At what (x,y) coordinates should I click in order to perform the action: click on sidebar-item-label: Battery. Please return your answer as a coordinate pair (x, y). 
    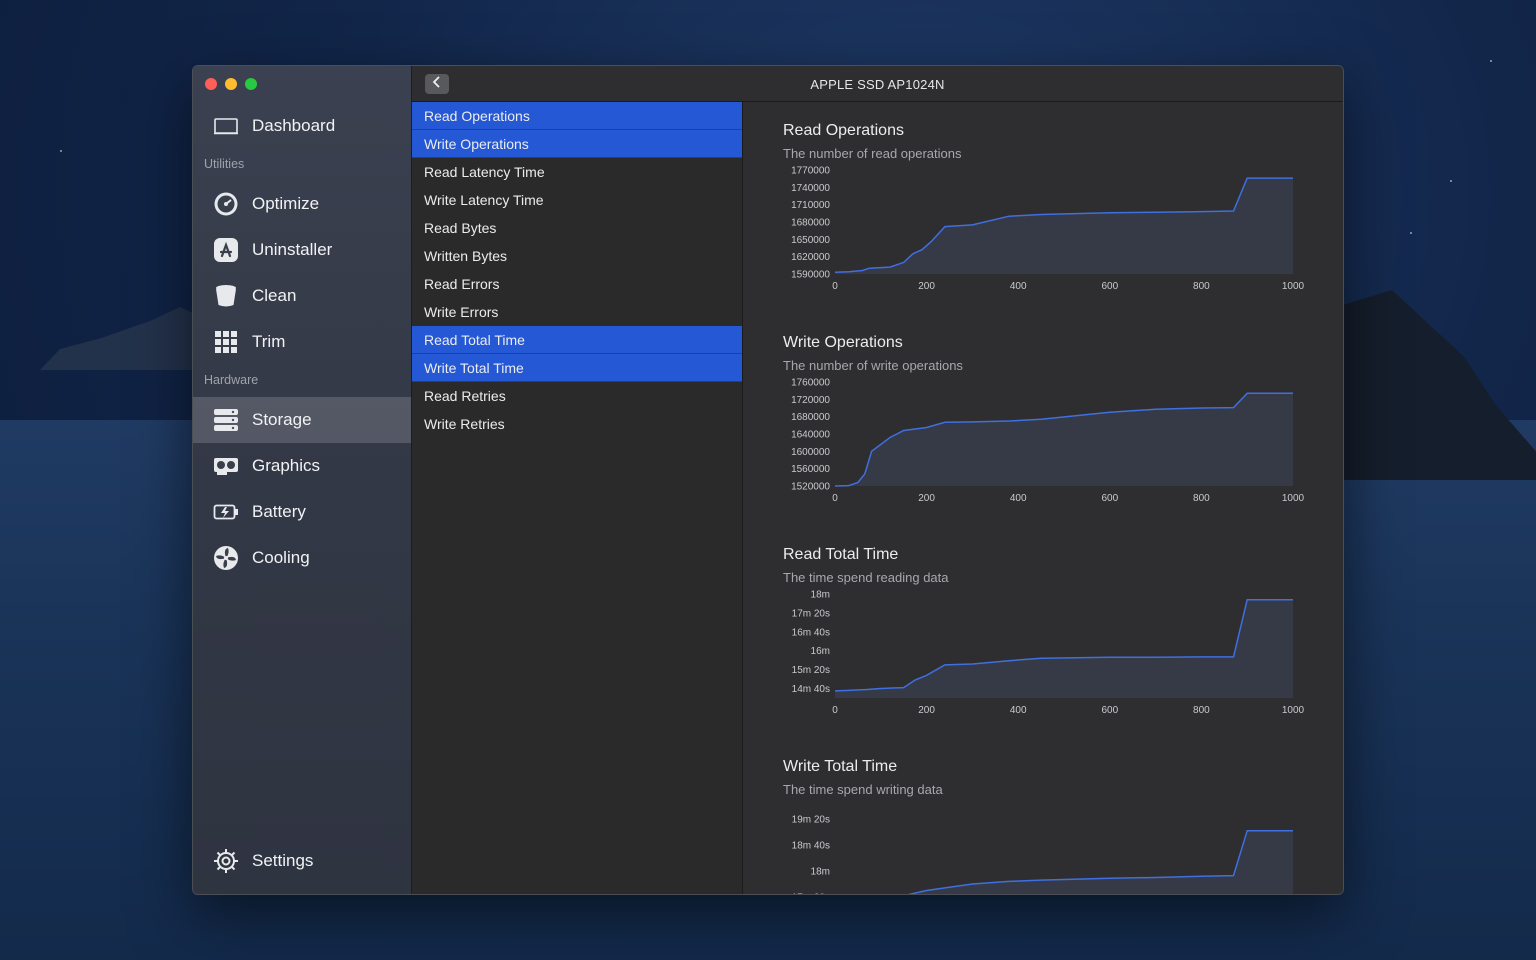
    Looking at the image, I should click on (279, 511).